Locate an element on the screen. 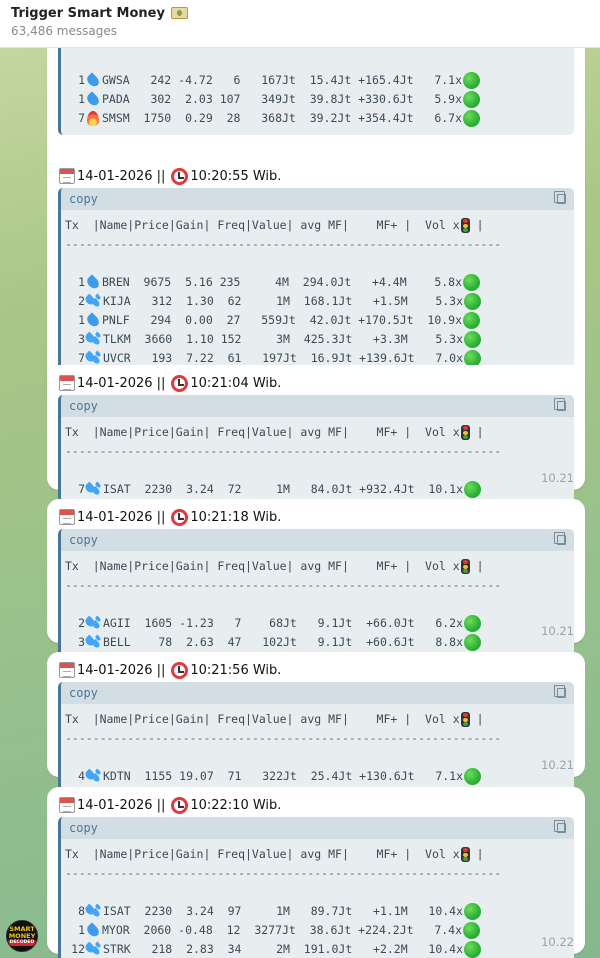 The image size is (600, 958). message-datetime: 14-01-2026 || 10:22:10 Wib. is located at coordinates (170, 805).